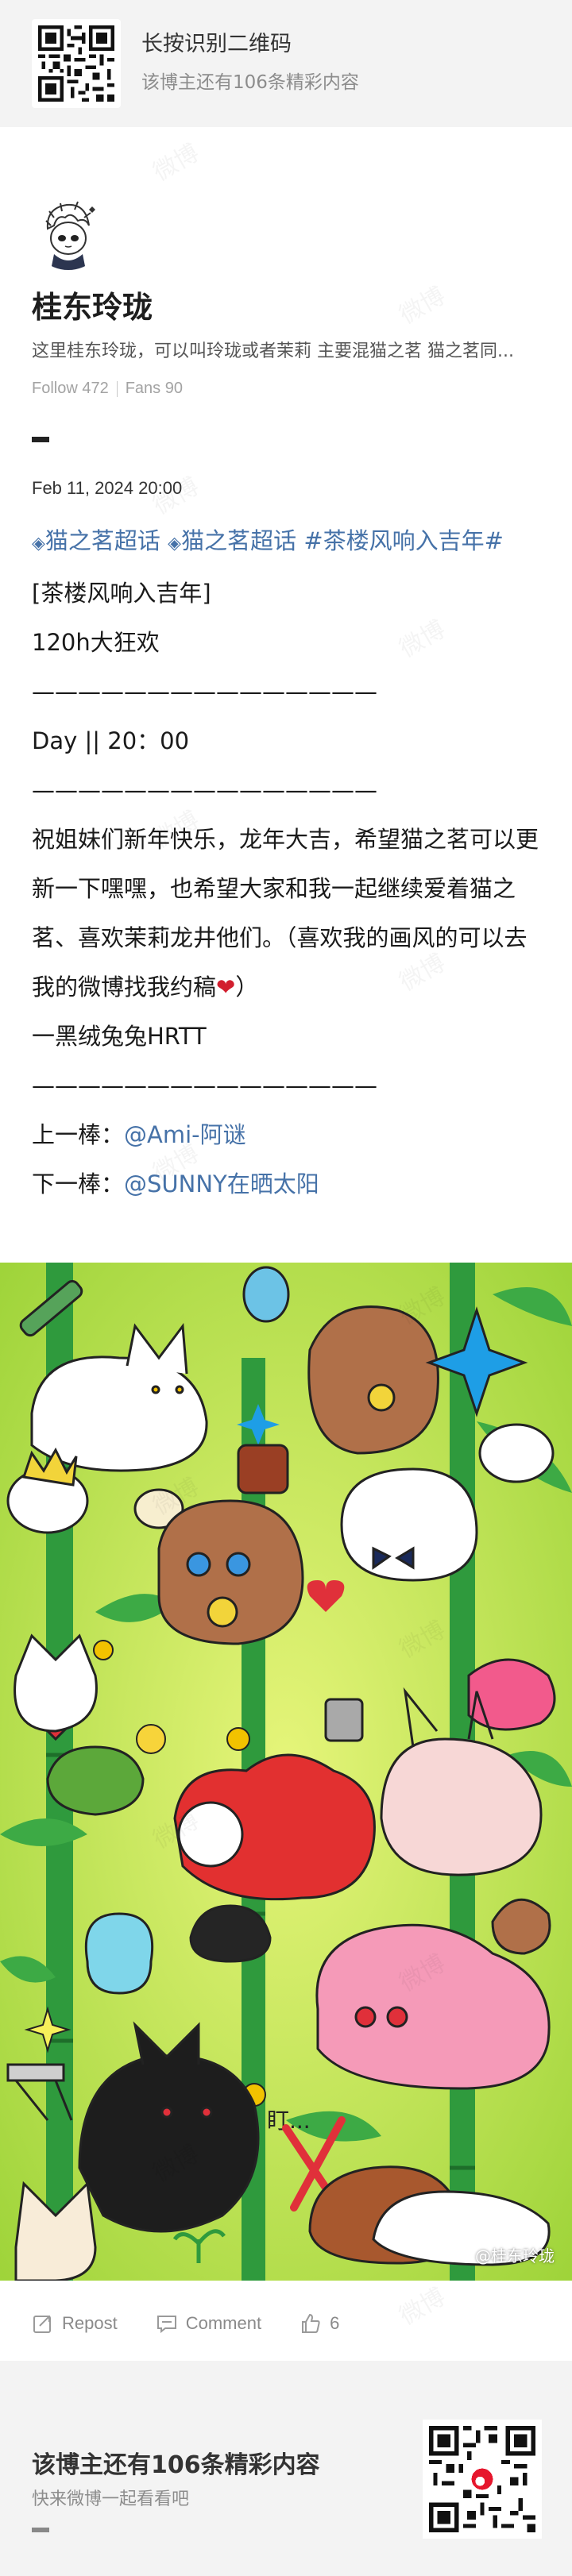 The width and height of the screenshot is (572, 2576). What do you see at coordinates (311, 2323) in the screenshot?
I see `thumbs-up-icon` at bounding box center [311, 2323].